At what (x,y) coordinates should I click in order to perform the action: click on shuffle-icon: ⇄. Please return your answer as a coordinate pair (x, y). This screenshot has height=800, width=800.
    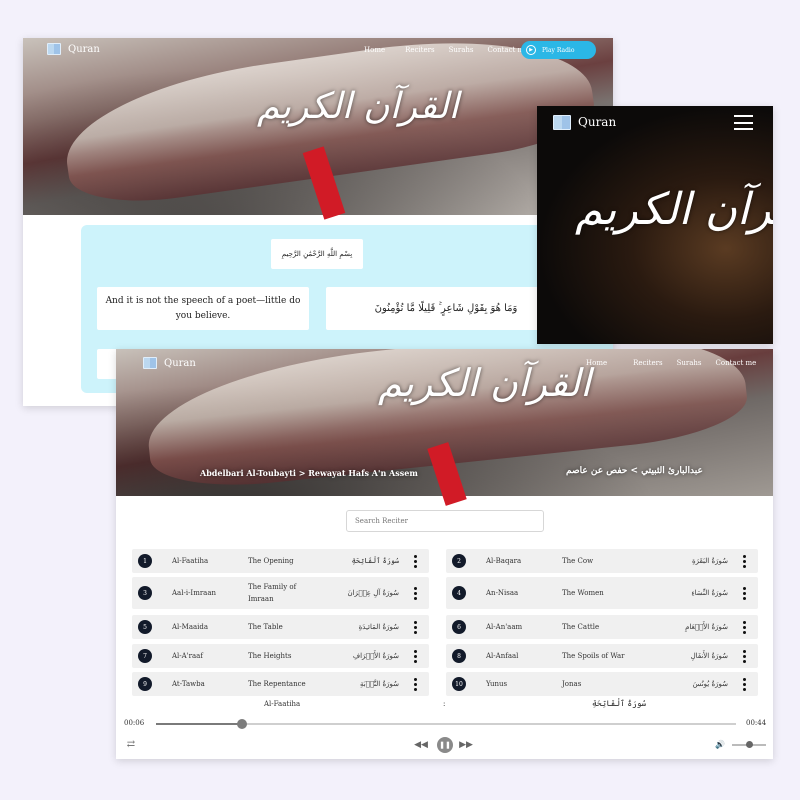
    Looking at the image, I should click on (131, 744).